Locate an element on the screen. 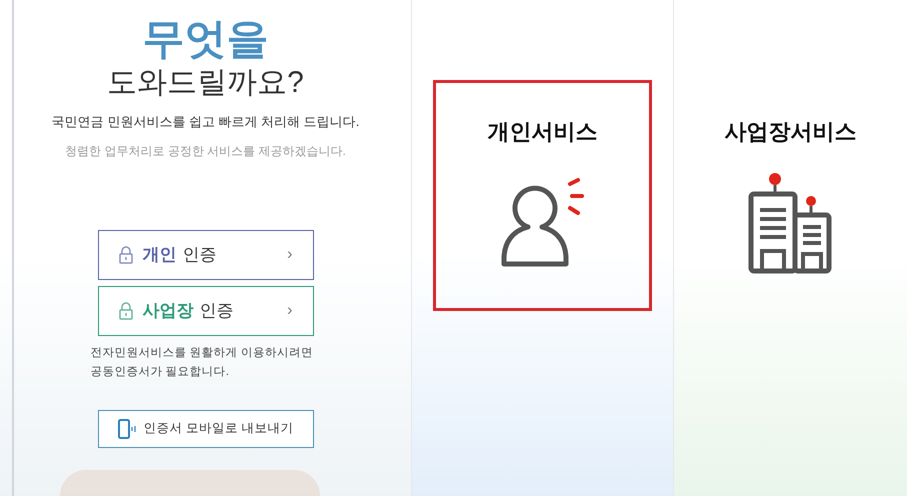 This screenshot has width=907, height=496. heading: 도와드릴까요? is located at coordinates (205, 83).